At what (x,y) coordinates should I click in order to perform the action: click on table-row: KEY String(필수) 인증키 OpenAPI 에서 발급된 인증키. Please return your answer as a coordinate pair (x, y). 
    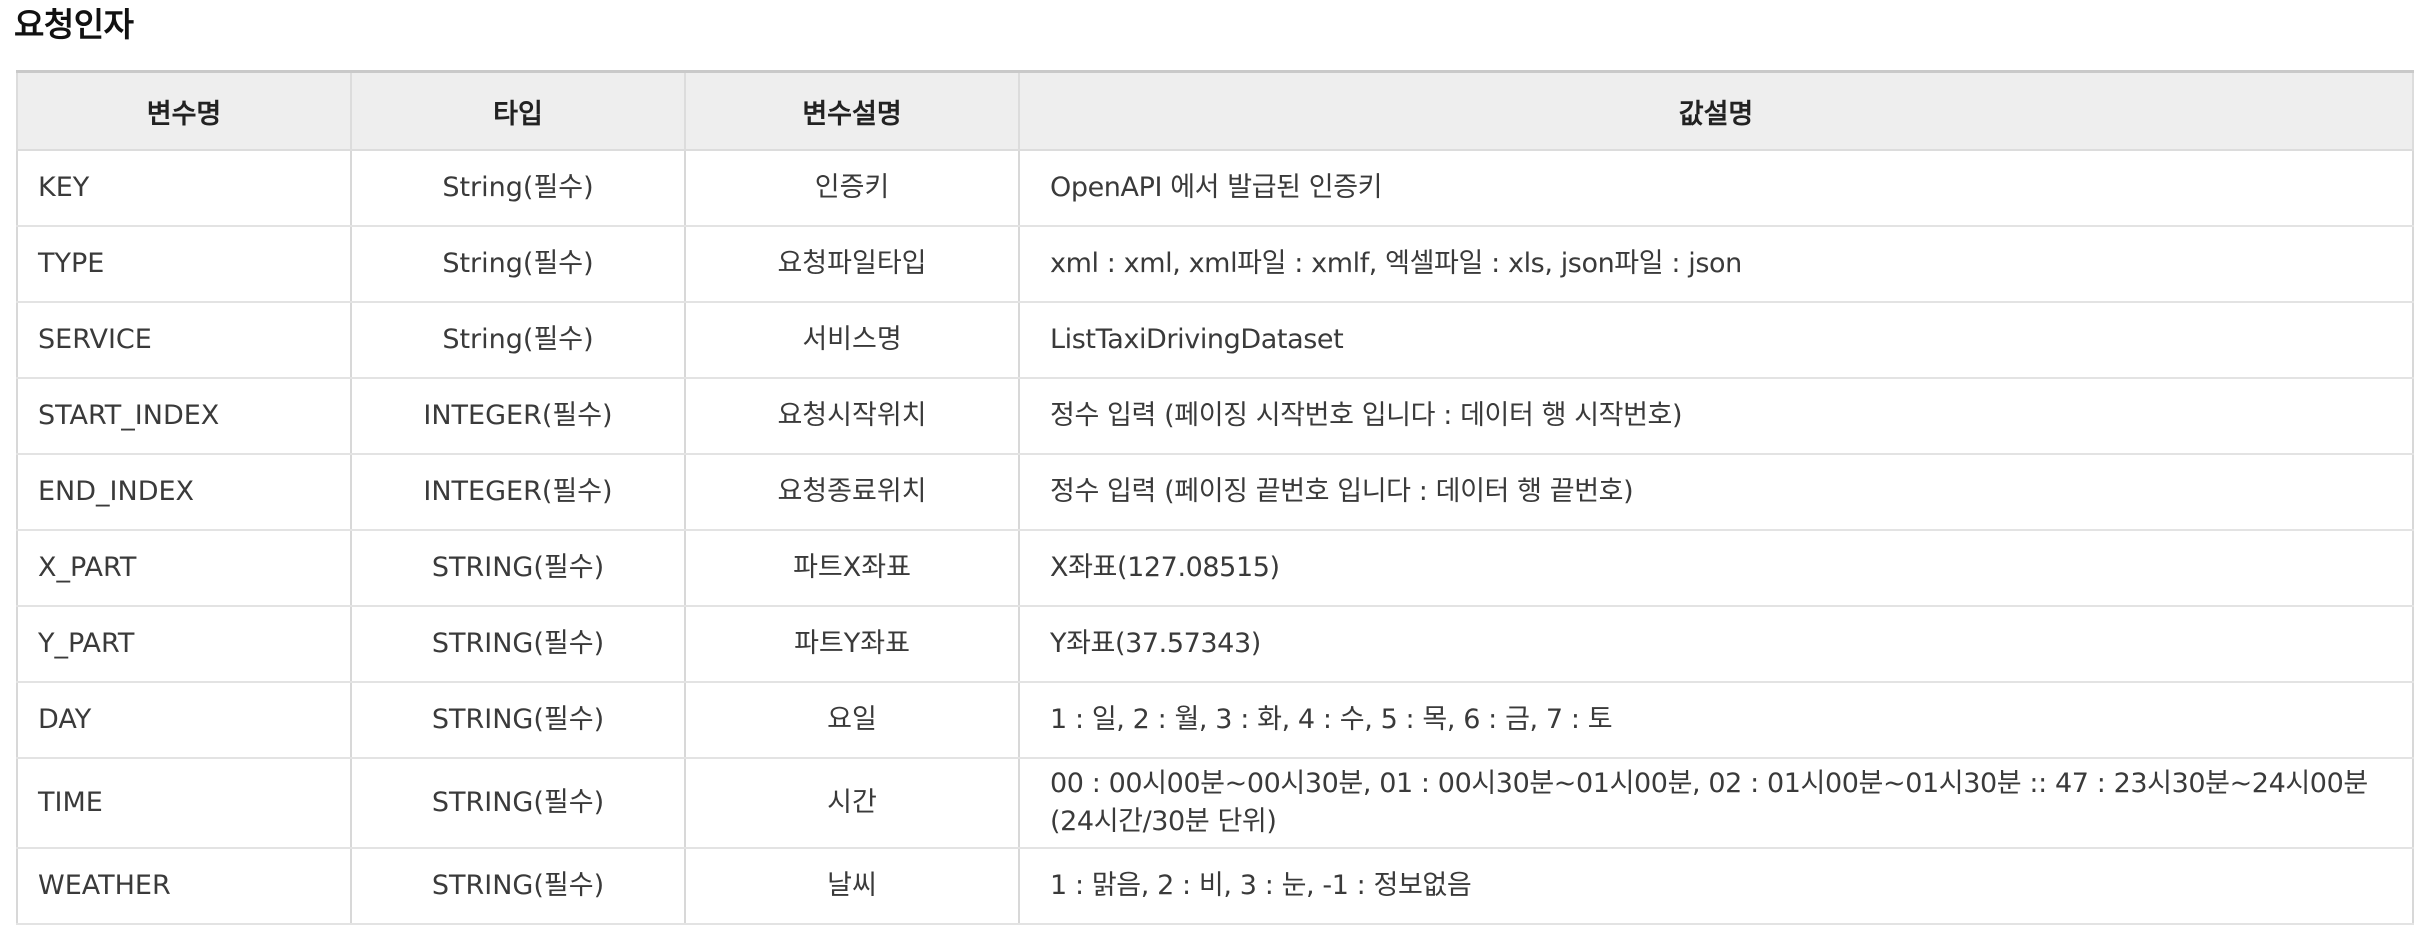
    Looking at the image, I should click on (1215, 188).